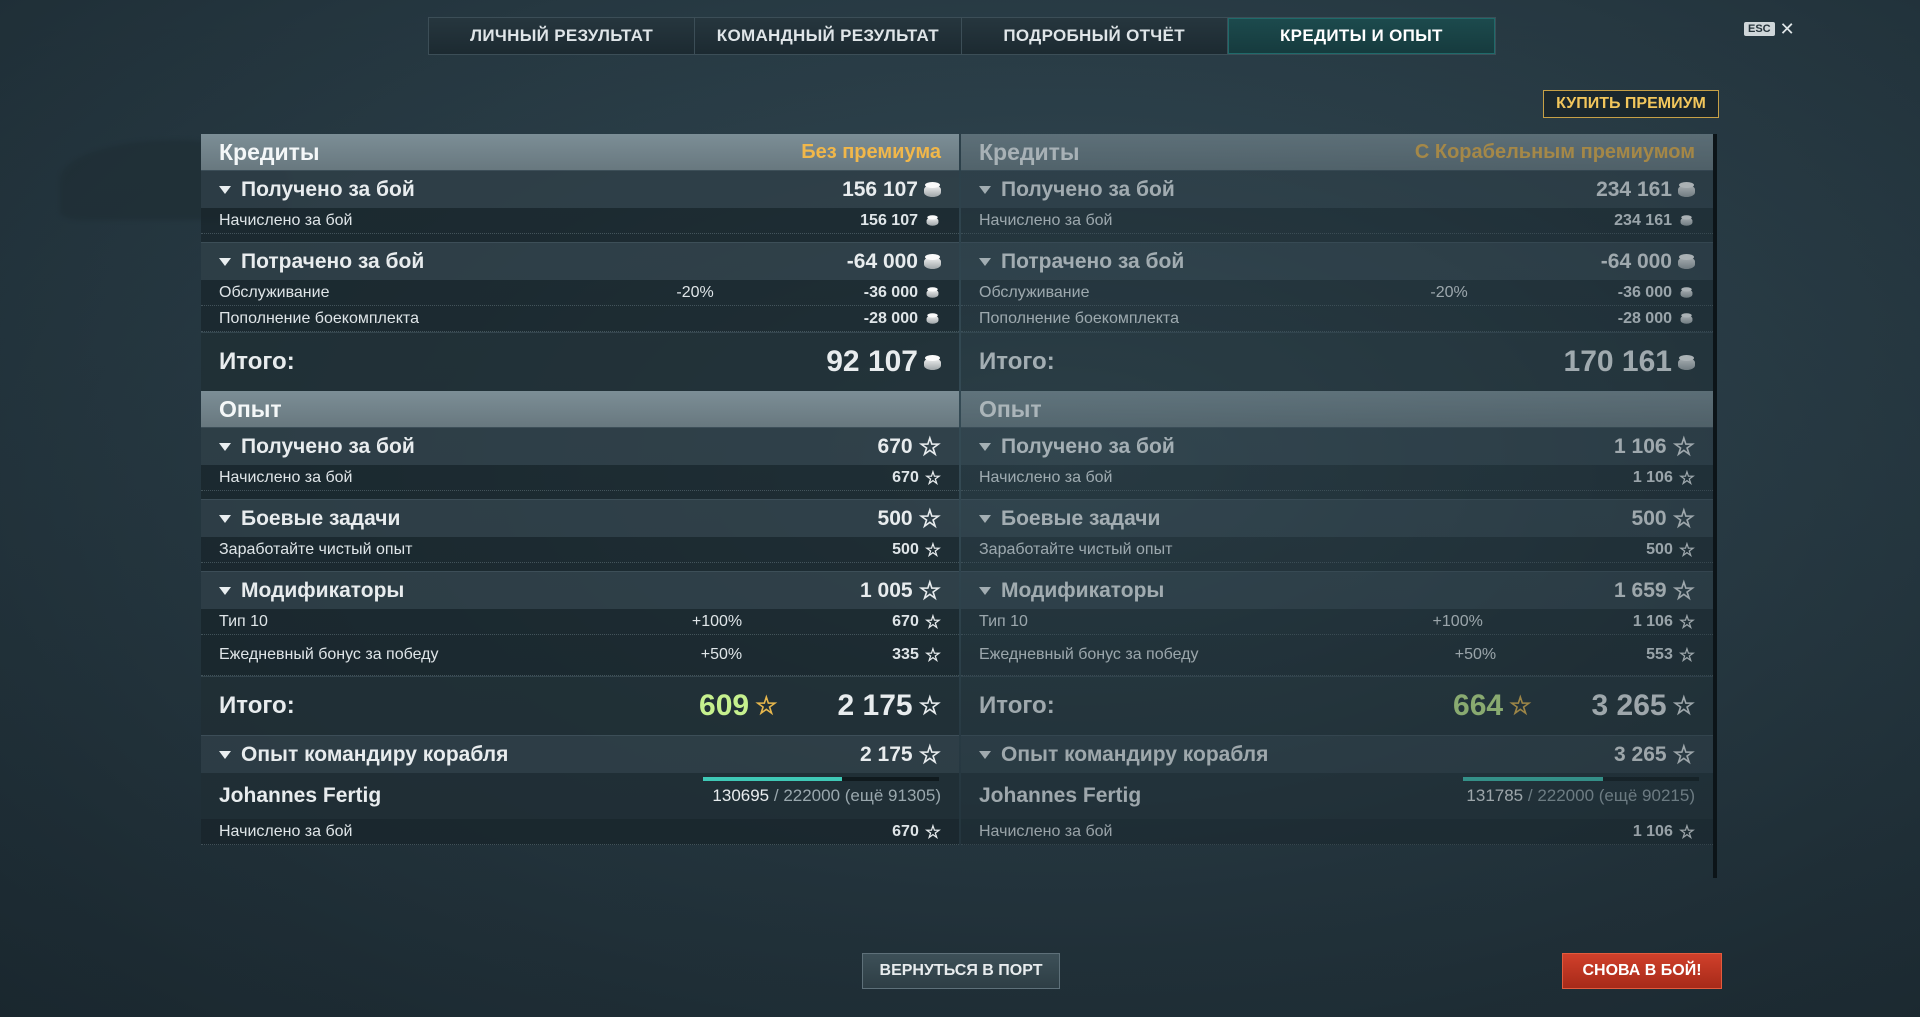  What do you see at coordinates (889, 220) in the screenshot?
I see `row-value: 156 107` at bounding box center [889, 220].